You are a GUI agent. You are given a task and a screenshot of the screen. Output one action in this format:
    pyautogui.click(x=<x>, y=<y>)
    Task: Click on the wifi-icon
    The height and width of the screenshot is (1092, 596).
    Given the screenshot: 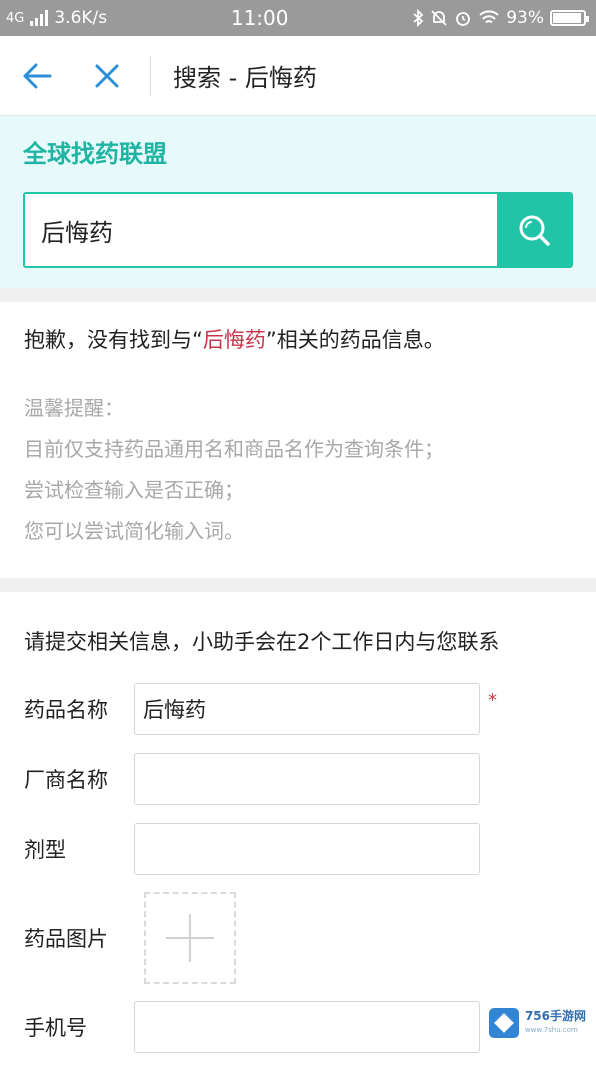 What is the action you would take?
    pyautogui.click(x=489, y=17)
    